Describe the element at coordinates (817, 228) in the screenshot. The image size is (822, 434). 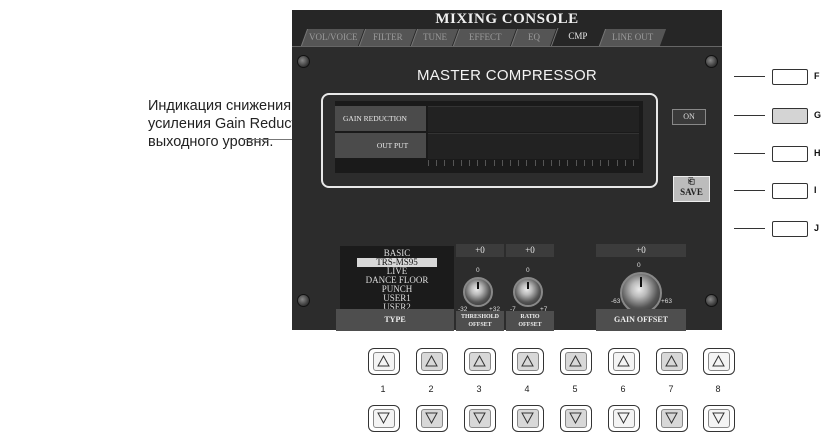
I see `side-label-j: J` at that location.